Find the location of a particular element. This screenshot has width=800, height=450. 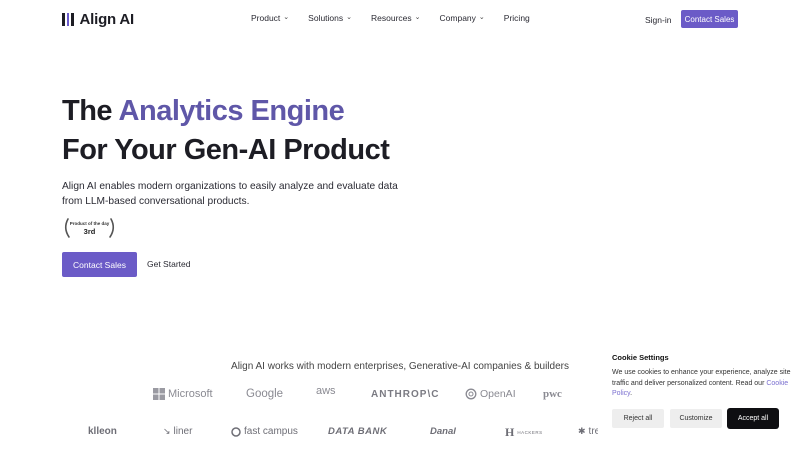

partner-name: fast campus is located at coordinates (271, 431).